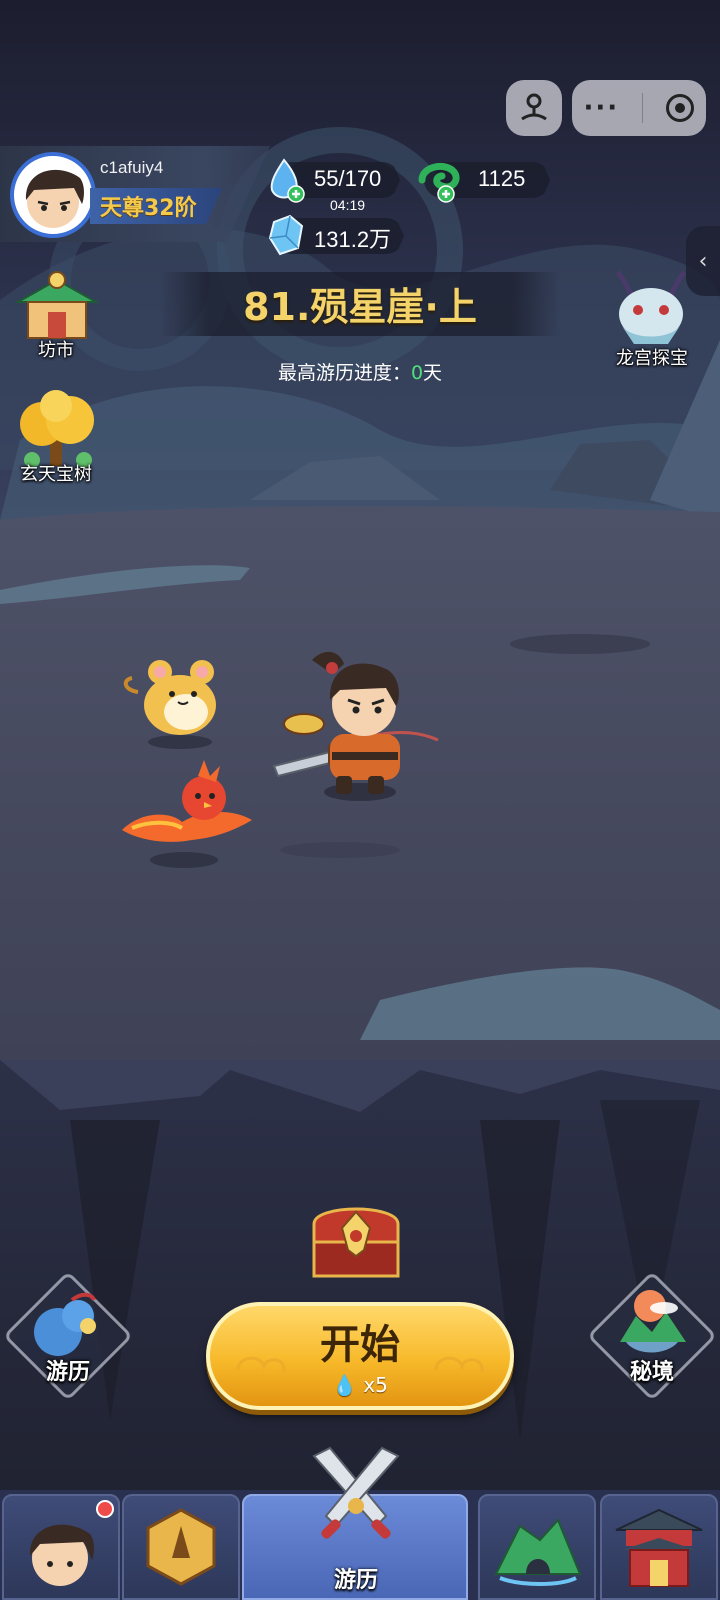 The width and height of the screenshot is (720, 1600). Describe the element at coordinates (360, 730) in the screenshot. I see `player-hero` at that location.